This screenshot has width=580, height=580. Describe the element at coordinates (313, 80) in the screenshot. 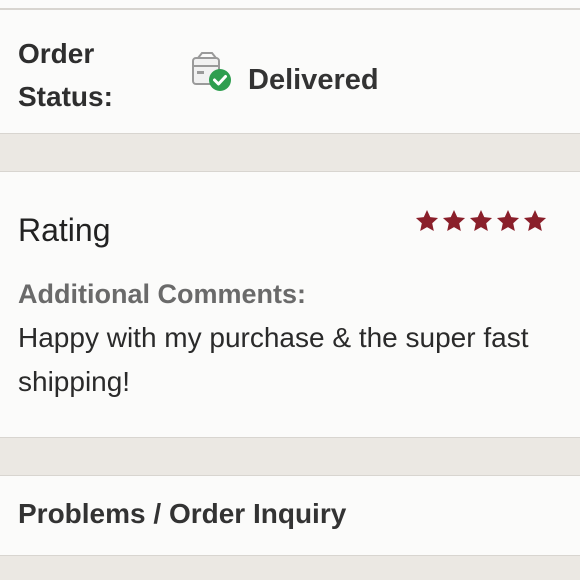

I see `order-status-value: Delivered` at that location.